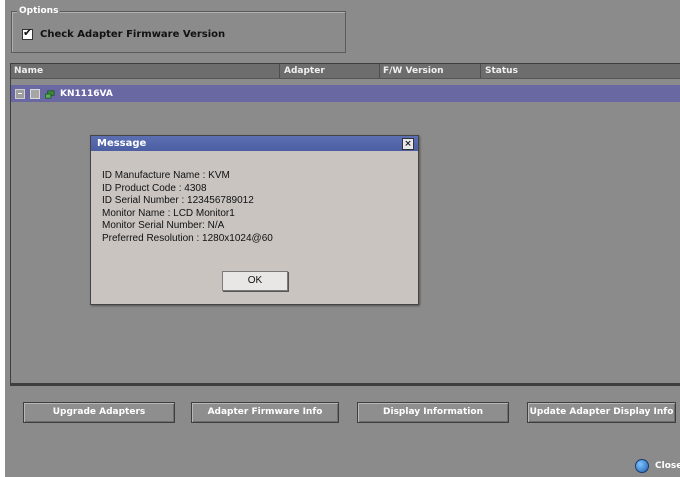 The image size is (680, 477). Describe the element at coordinates (163, 225) in the screenshot. I see `monitor-serial-line: Monitor Serial Number: N/A` at that location.